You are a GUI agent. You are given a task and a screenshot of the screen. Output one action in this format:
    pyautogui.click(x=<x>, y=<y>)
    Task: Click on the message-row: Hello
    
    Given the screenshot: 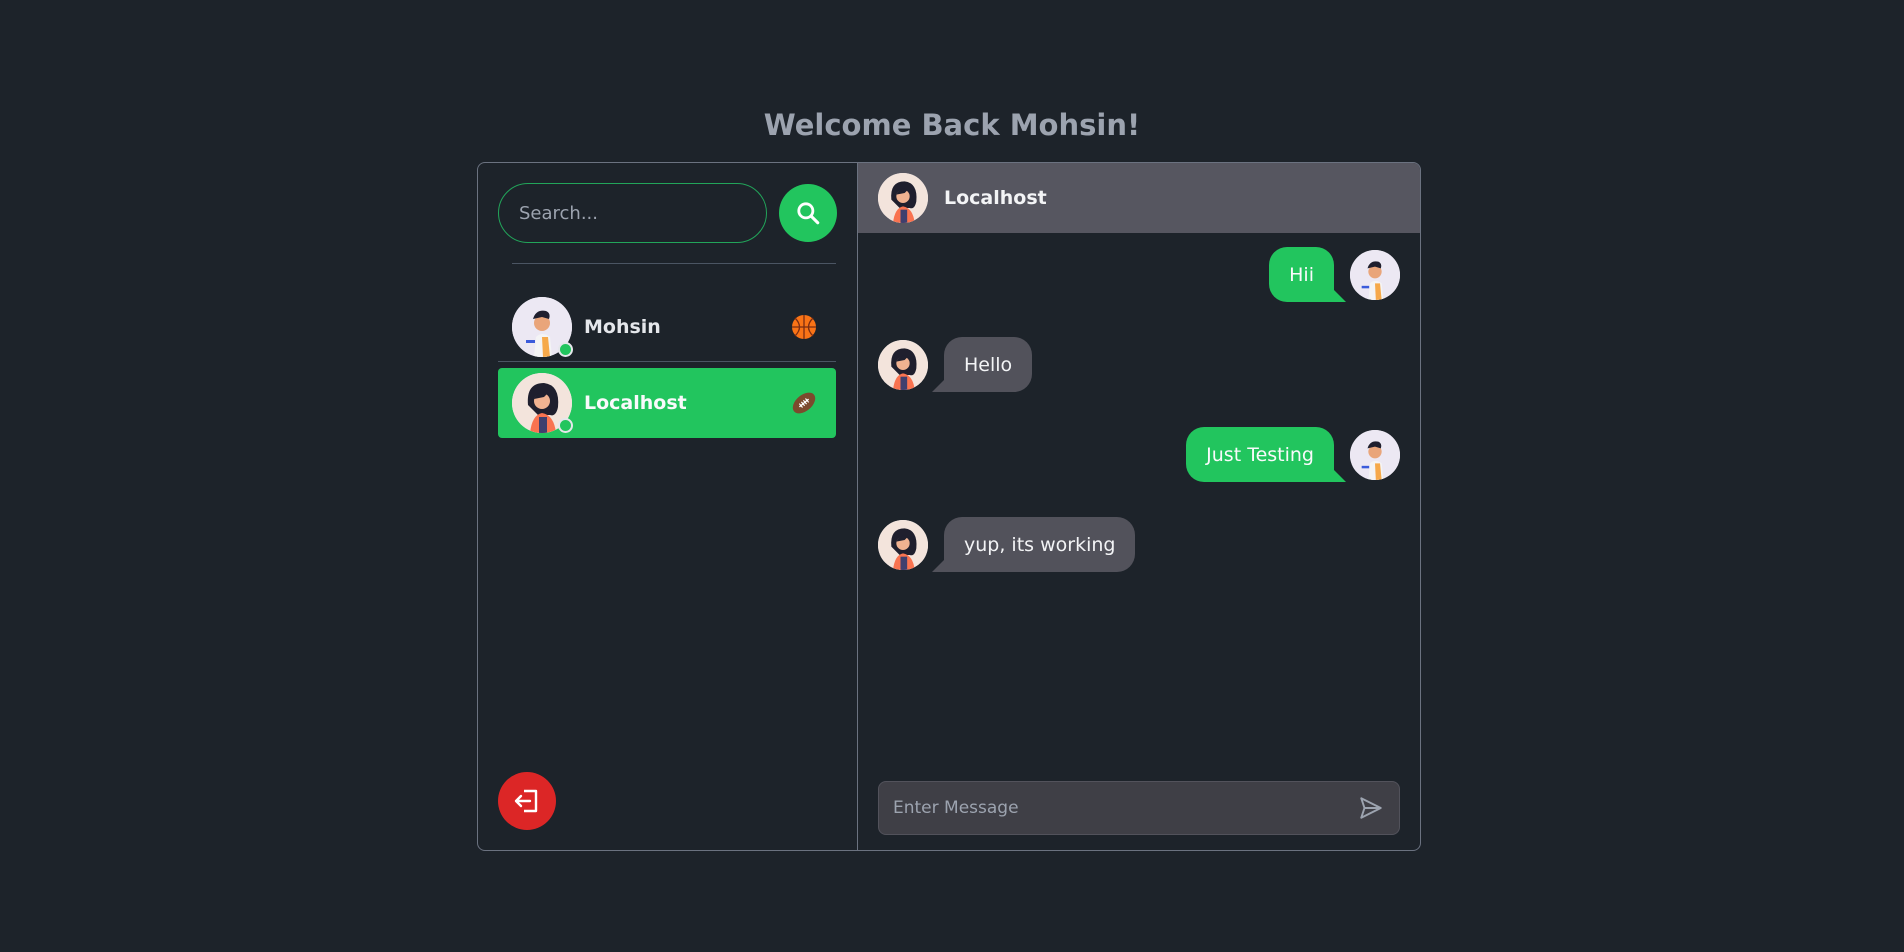 What is the action you would take?
    pyautogui.click(x=1139, y=364)
    